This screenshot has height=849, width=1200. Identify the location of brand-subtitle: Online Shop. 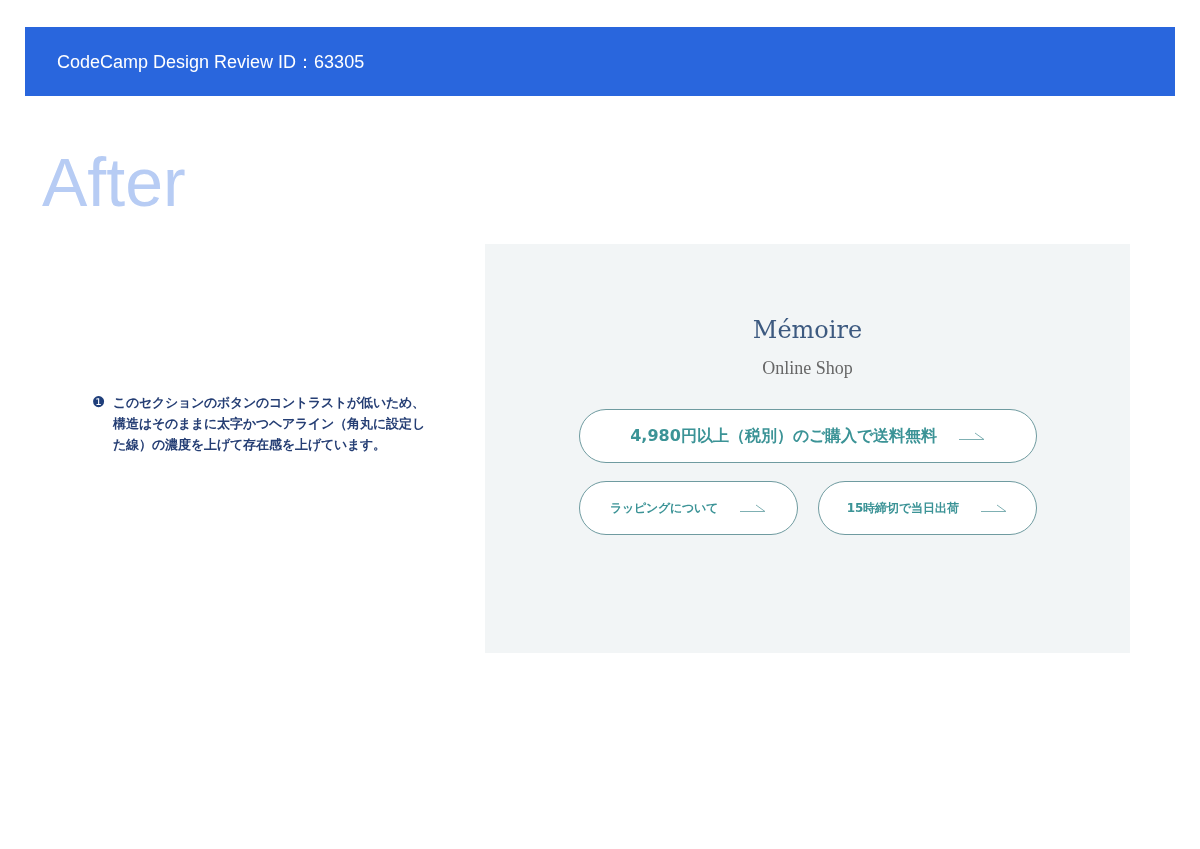
(807, 368).